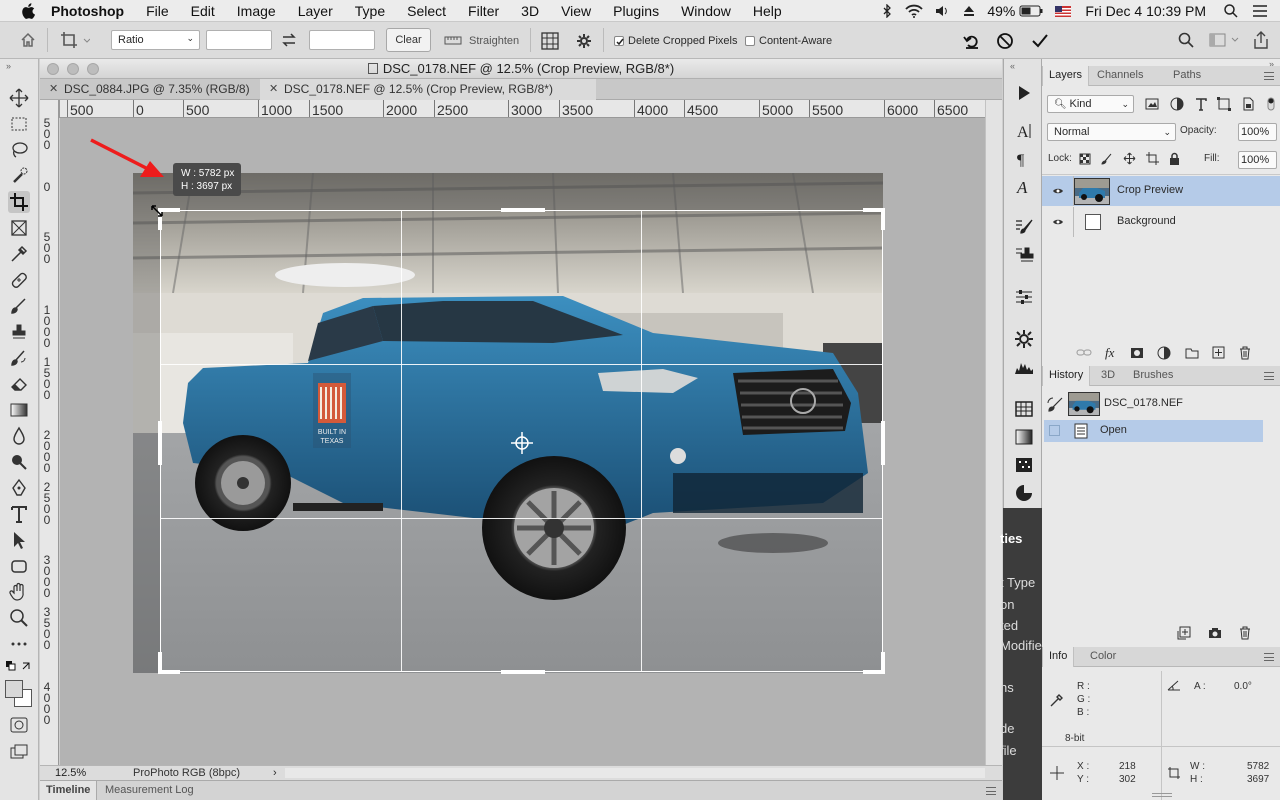 The height and width of the screenshot is (800, 1280). I want to click on vertical-ruler: 500 0 500 1000 1500 2000 2500 3000 3500 4000, so click(49, 432).